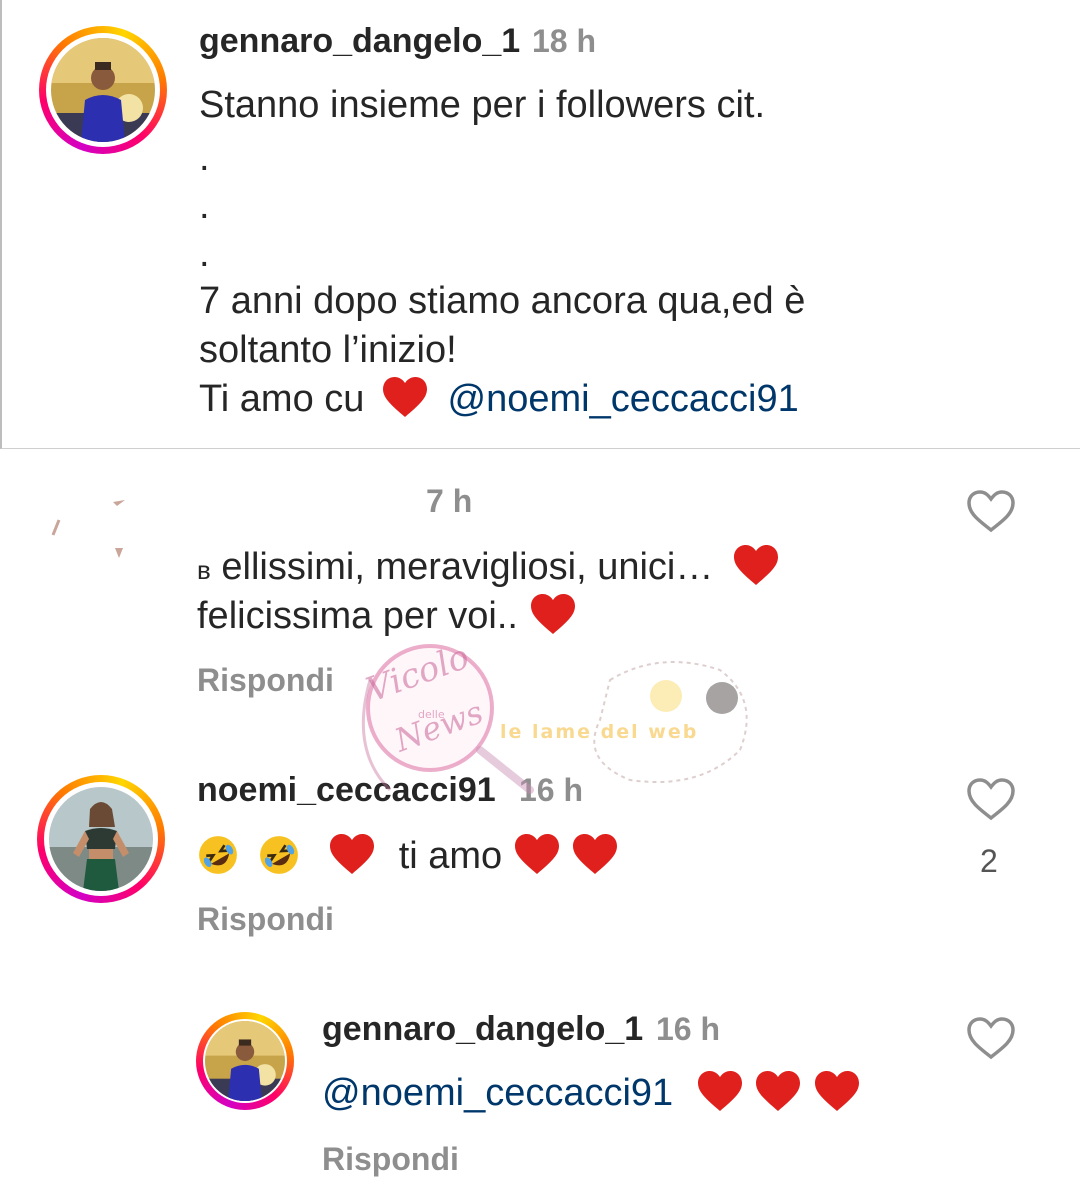  Describe the element at coordinates (688, 1029) in the screenshot. I see `comment-3-timestamp: 16 h` at that location.